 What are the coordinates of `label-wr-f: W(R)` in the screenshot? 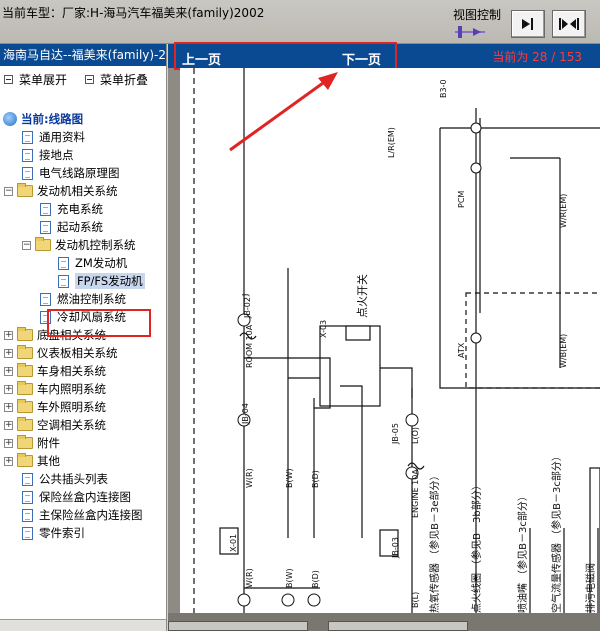 It's located at (249, 578).